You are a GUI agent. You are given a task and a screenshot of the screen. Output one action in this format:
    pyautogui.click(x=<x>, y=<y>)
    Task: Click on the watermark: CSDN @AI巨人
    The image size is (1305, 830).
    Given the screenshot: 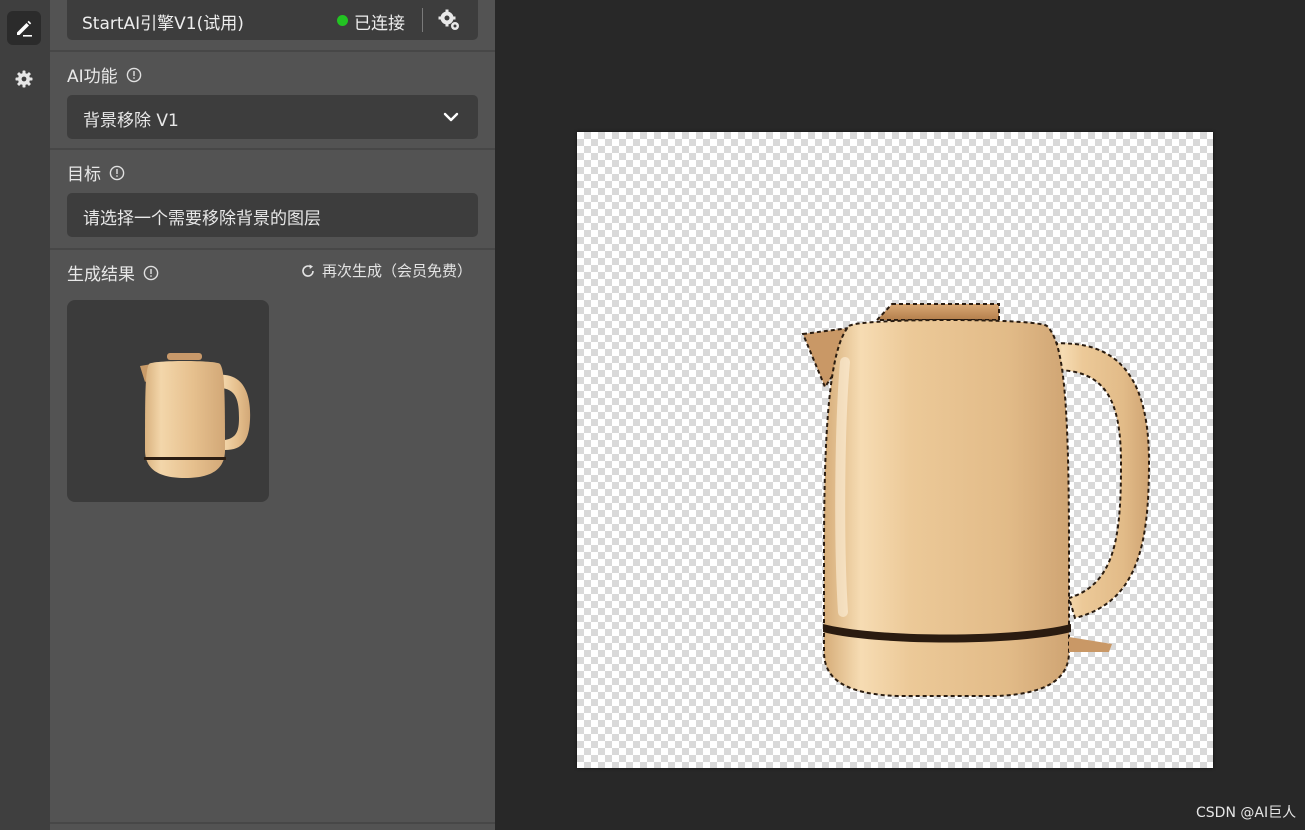 What is the action you would take?
    pyautogui.click(x=1246, y=813)
    